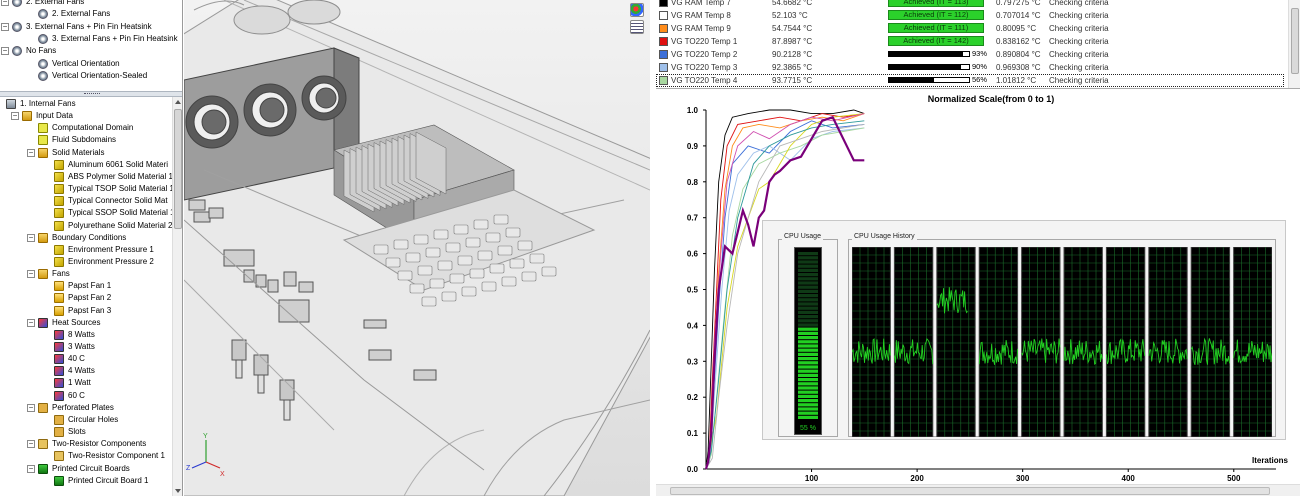 The image size is (1300, 496). What do you see at coordinates (86, 323) in the screenshot?
I see `tree-item: − Heat Sources` at bounding box center [86, 323].